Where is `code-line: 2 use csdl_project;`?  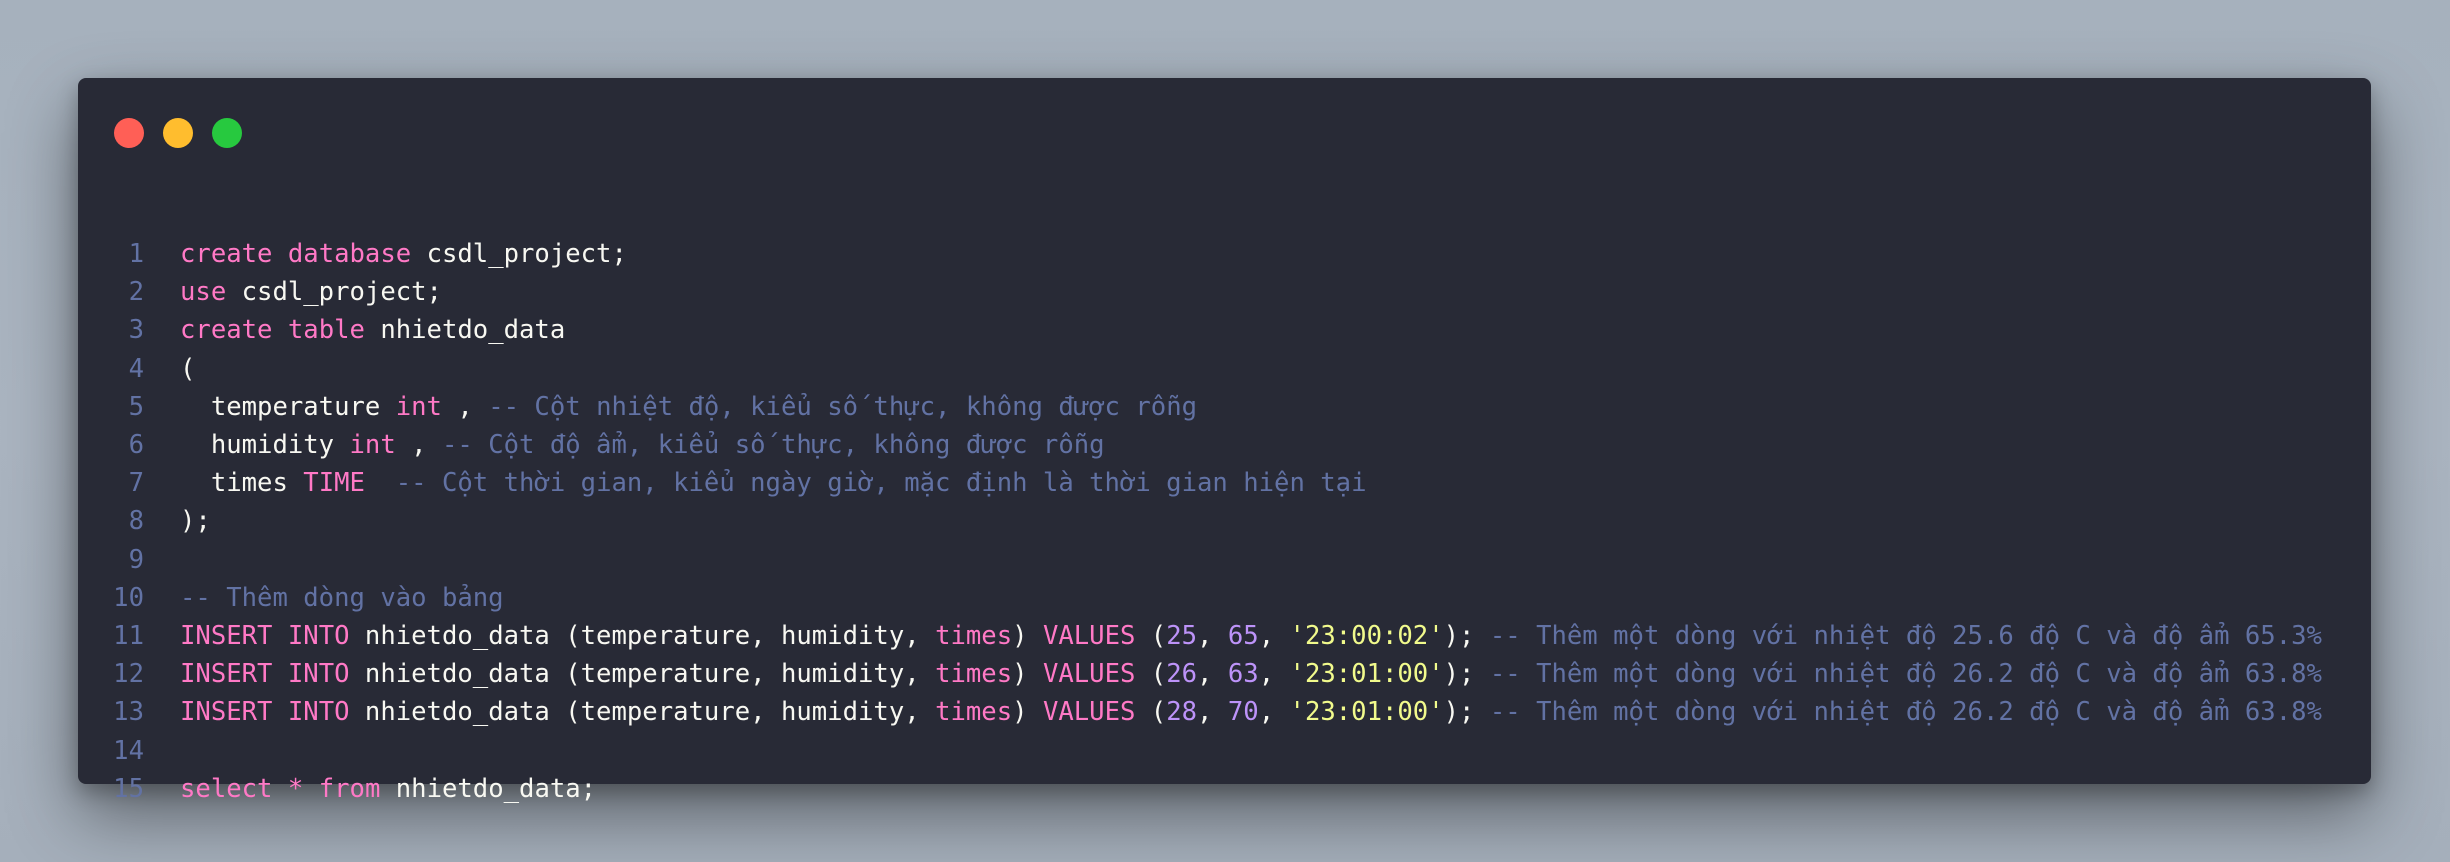 code-line: 2 use csdl_project; is located at coordinates (1224, 292).